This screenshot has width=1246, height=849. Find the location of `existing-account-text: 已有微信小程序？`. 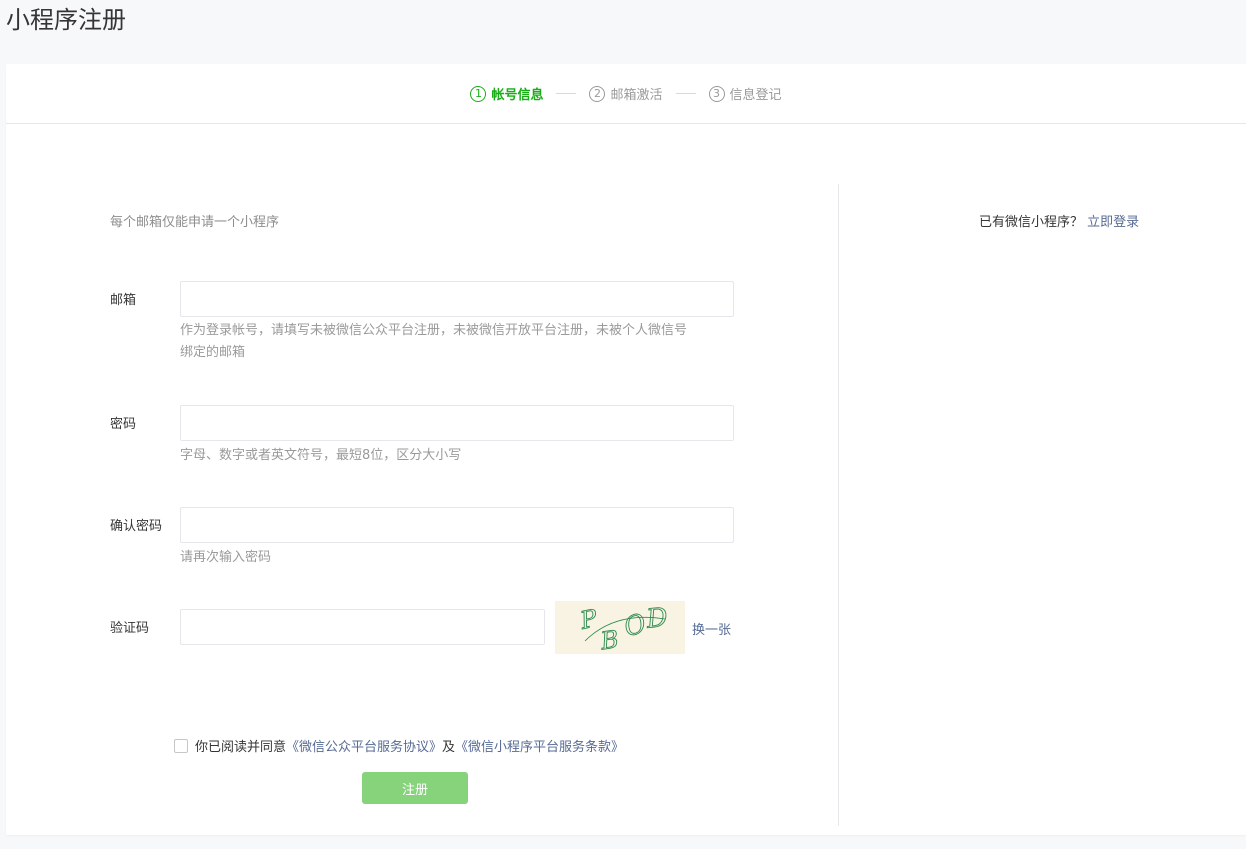

existing-account-text: 已有微信小程序？ is located at coordinates (1031, 222).